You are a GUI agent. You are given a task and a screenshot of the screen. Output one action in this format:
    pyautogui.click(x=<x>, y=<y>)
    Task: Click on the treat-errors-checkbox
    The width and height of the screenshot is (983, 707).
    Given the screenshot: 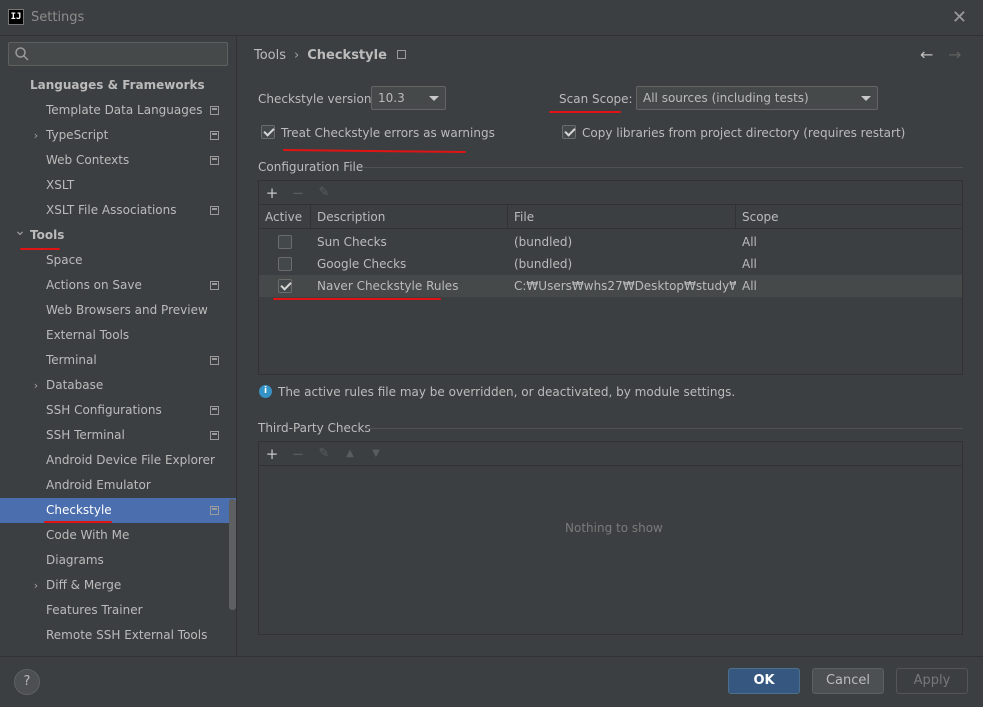 What is the action you would take?
    pyautogui.click(x=268, y=132)
    